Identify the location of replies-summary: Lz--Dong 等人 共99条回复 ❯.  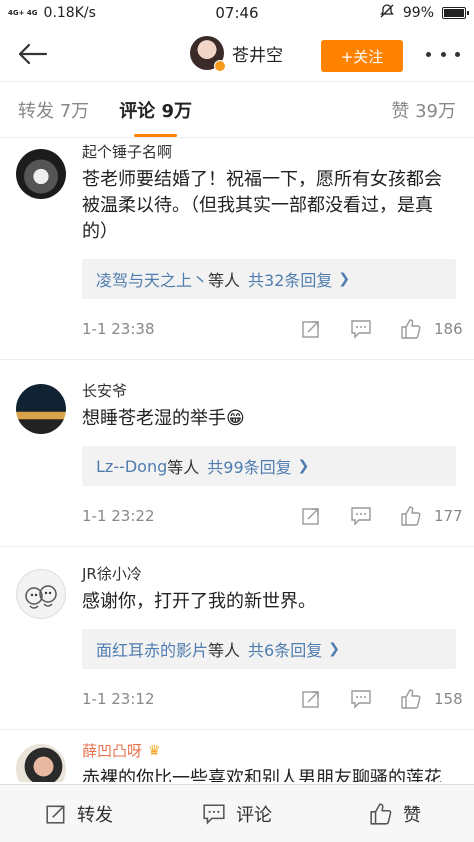
(269, 466).